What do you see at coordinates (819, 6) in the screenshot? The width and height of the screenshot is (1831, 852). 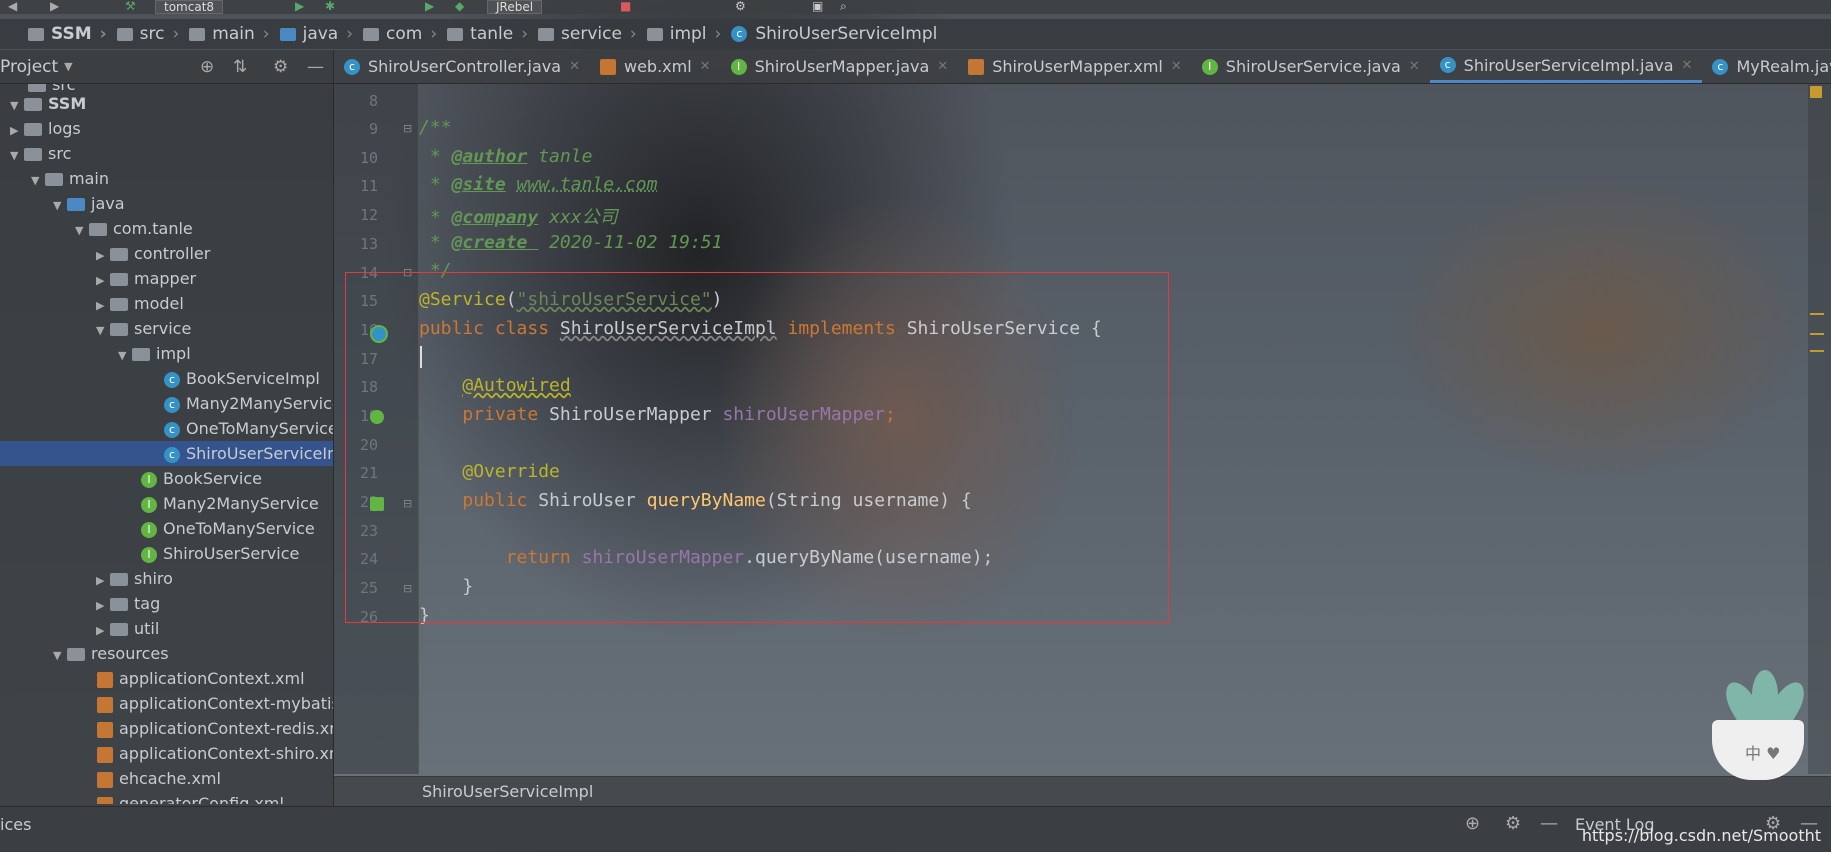 I see `terminal-icon: ▣` at bounding box center [819, 6].